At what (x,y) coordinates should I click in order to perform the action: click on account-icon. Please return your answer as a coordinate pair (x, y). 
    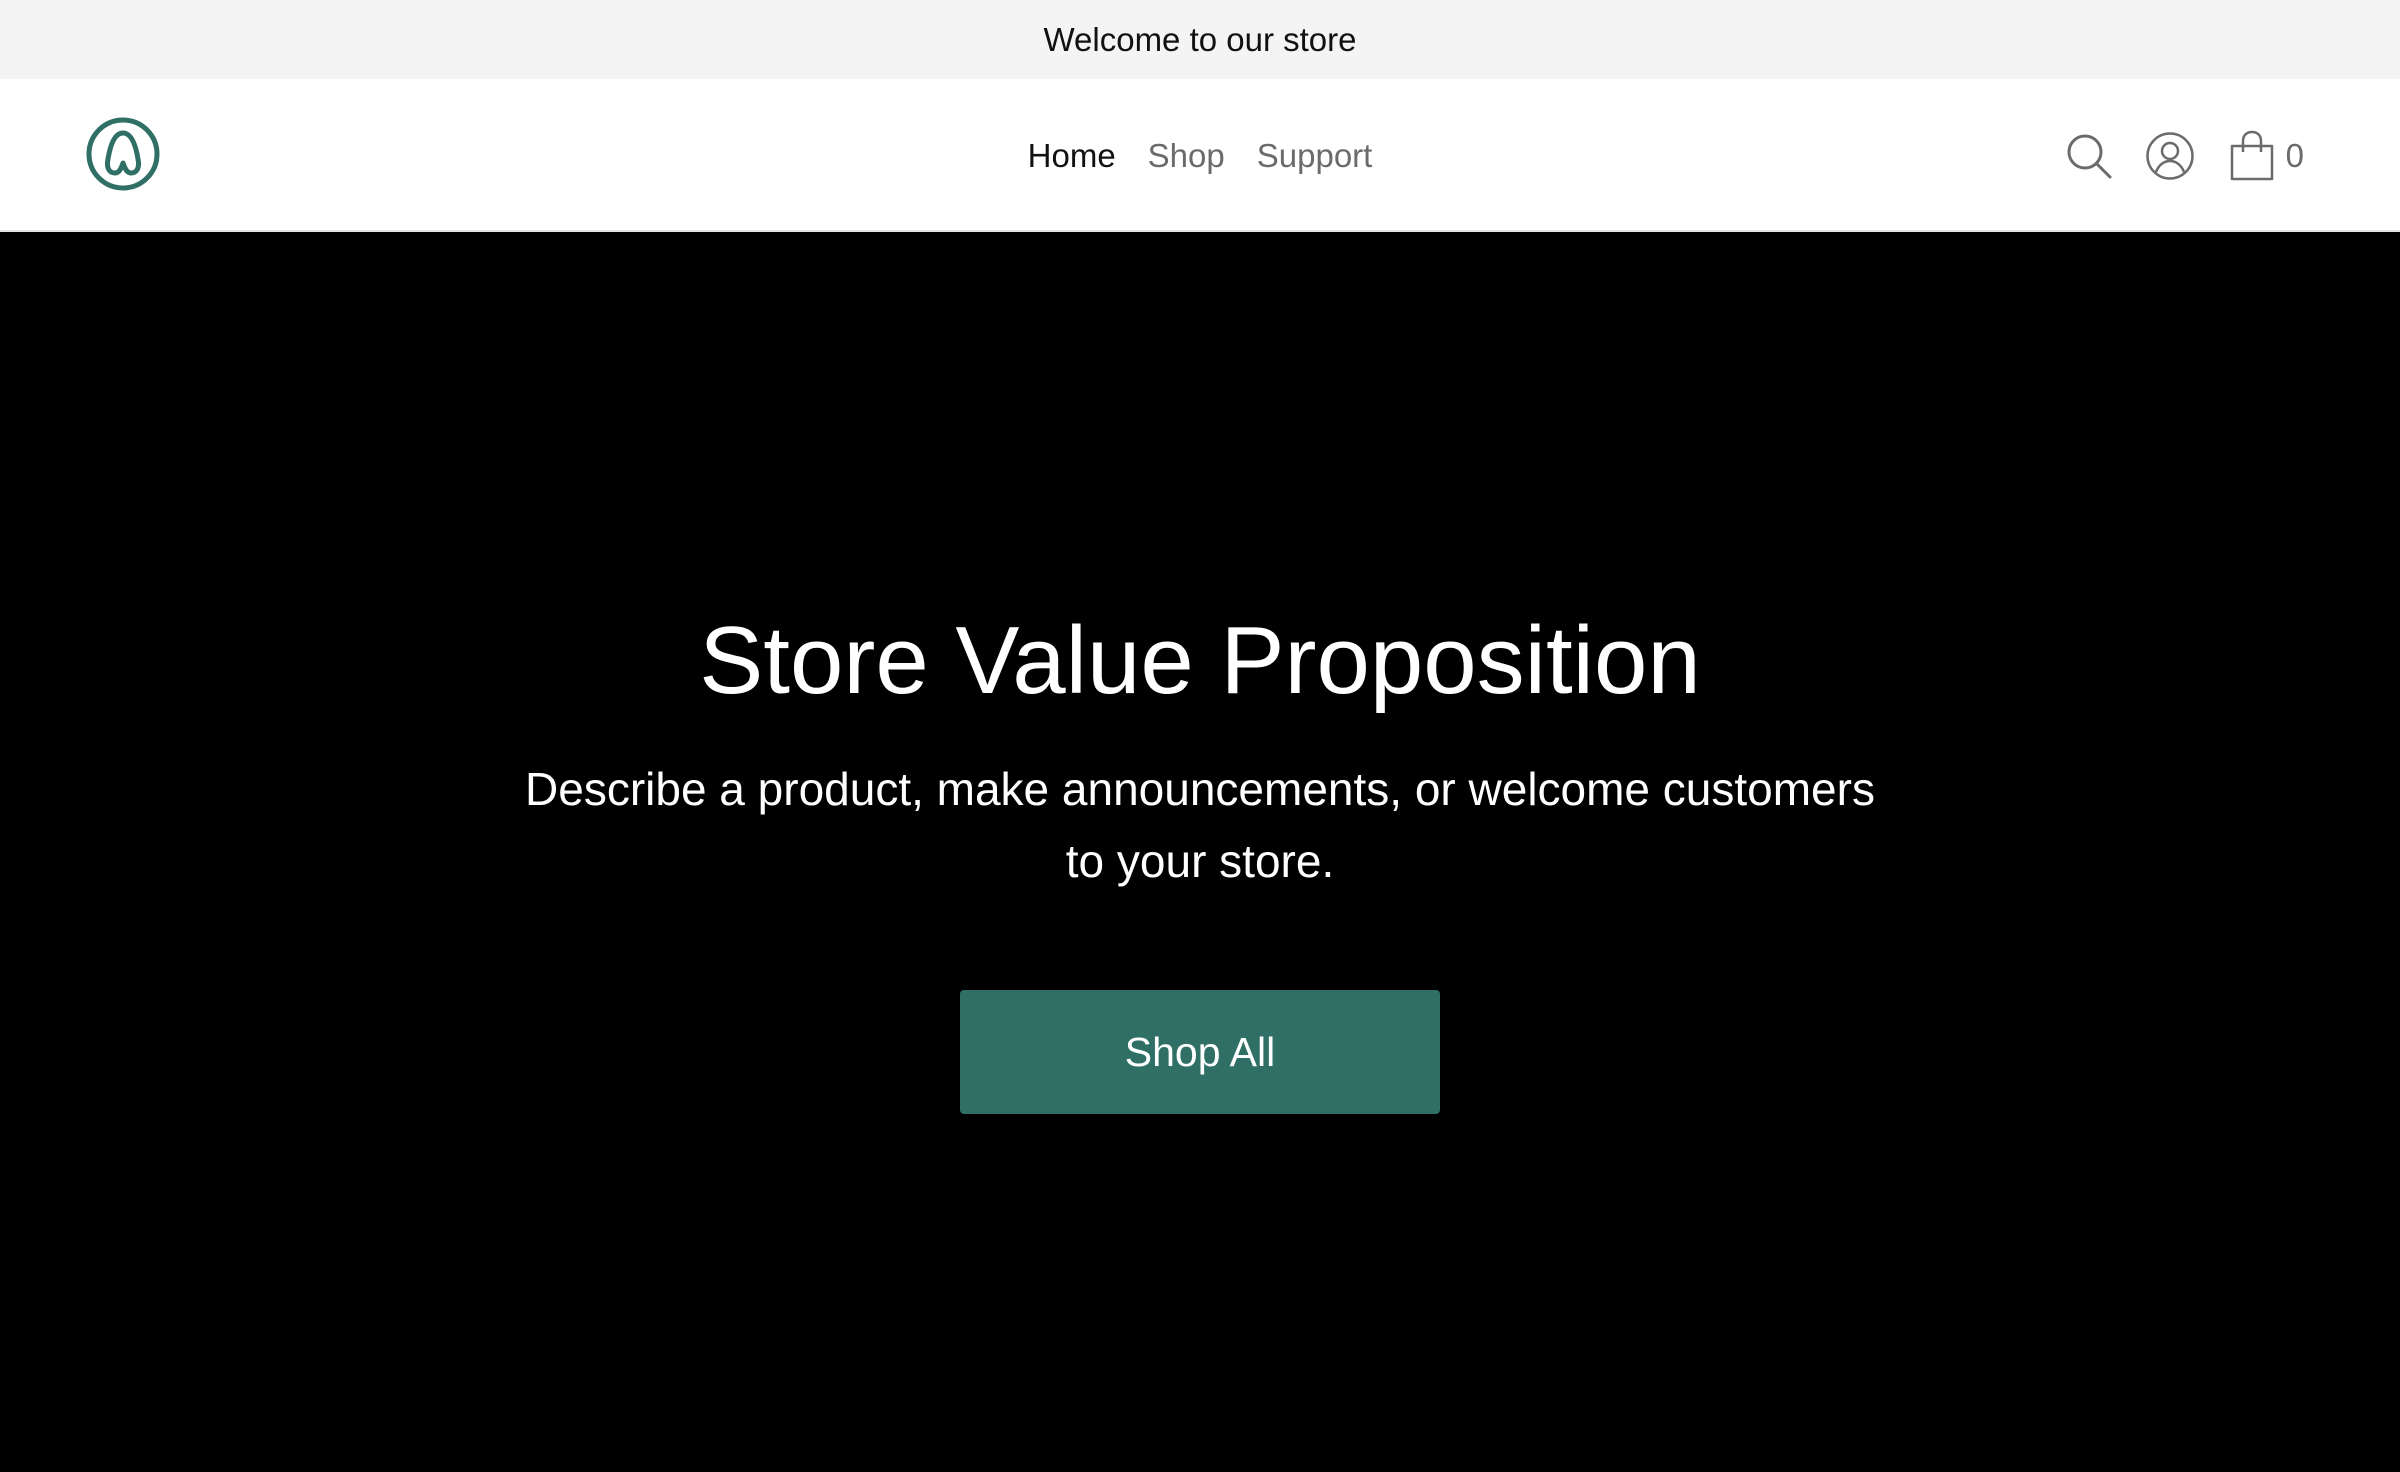
    Looking at the image, I should click on (2169, 155).